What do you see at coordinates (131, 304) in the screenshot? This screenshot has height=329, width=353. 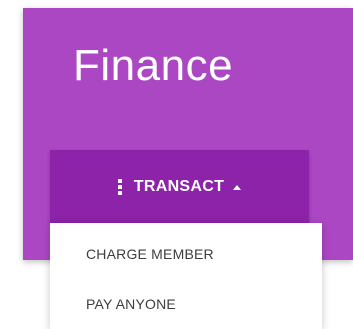 I see `menu-item-pay-anyone: PAY ANYONE` at bounding box center [131, 304].